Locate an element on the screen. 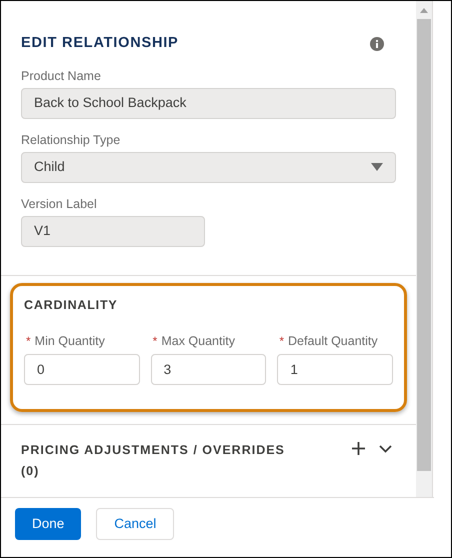 This screenshot has height=558, width=452. field-label: Default Quantity is located at coordinates (333, 341).